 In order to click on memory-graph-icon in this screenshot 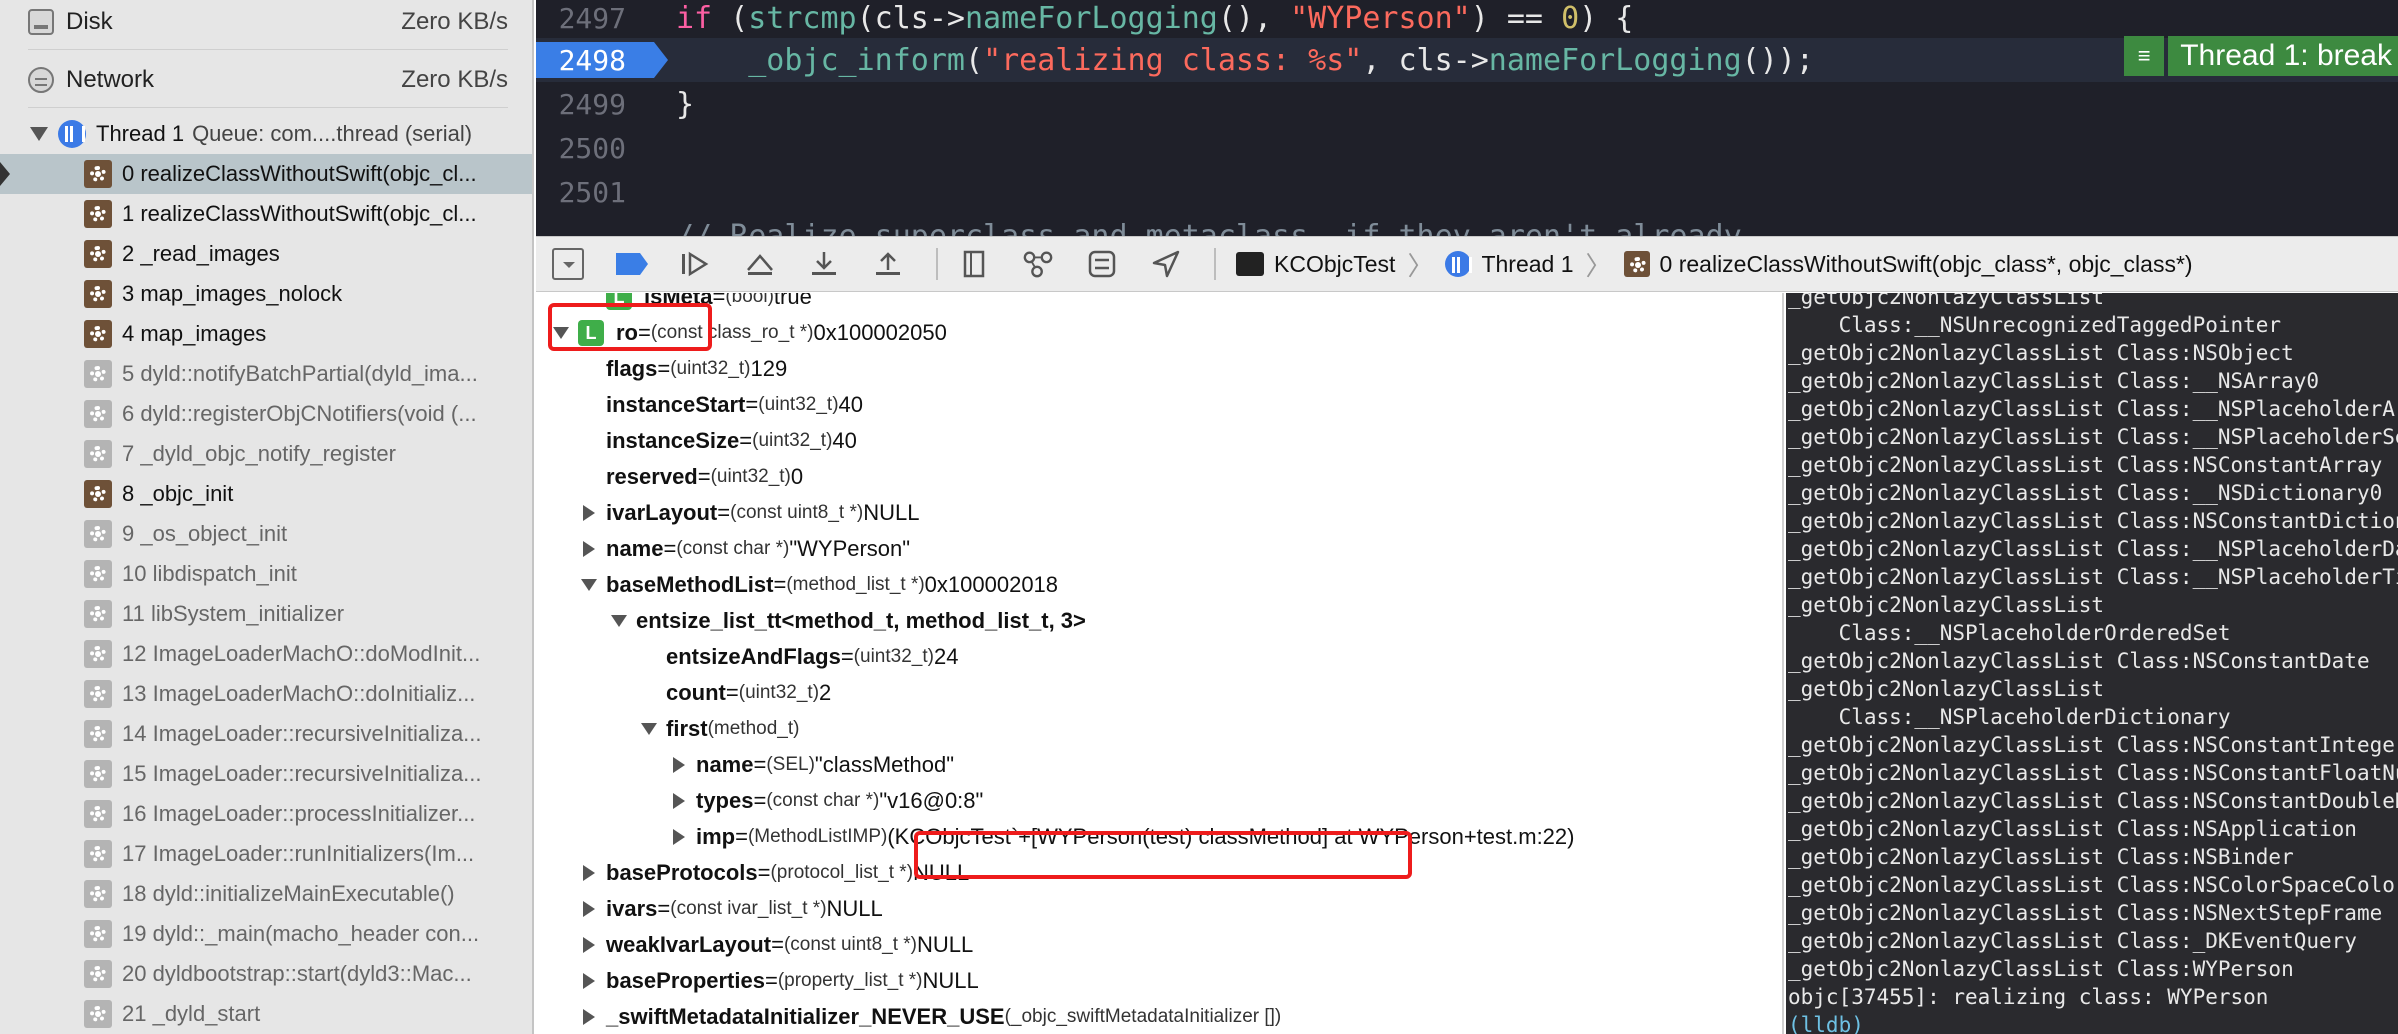, I will do `click(1038, 264)`.